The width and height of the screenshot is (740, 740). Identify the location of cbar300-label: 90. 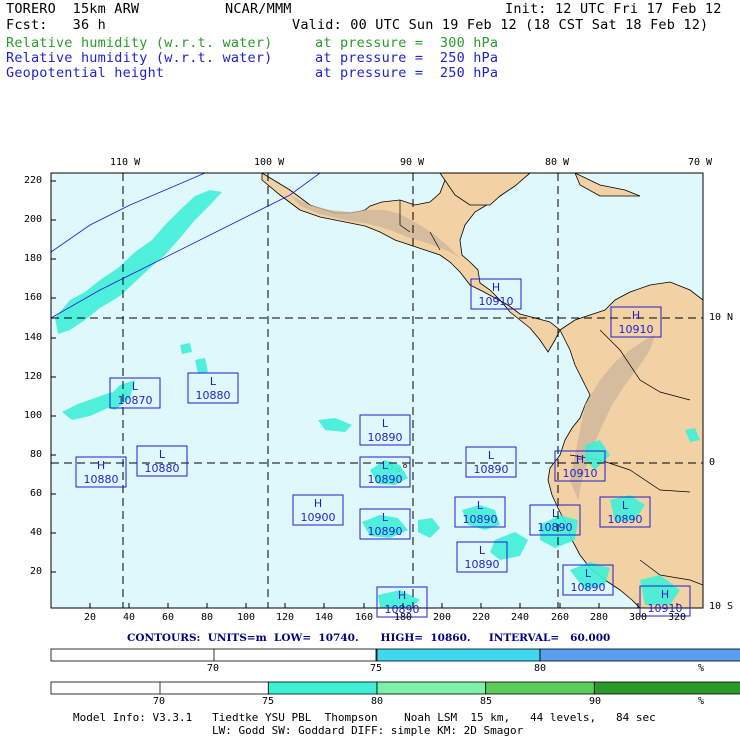
(595, 701).